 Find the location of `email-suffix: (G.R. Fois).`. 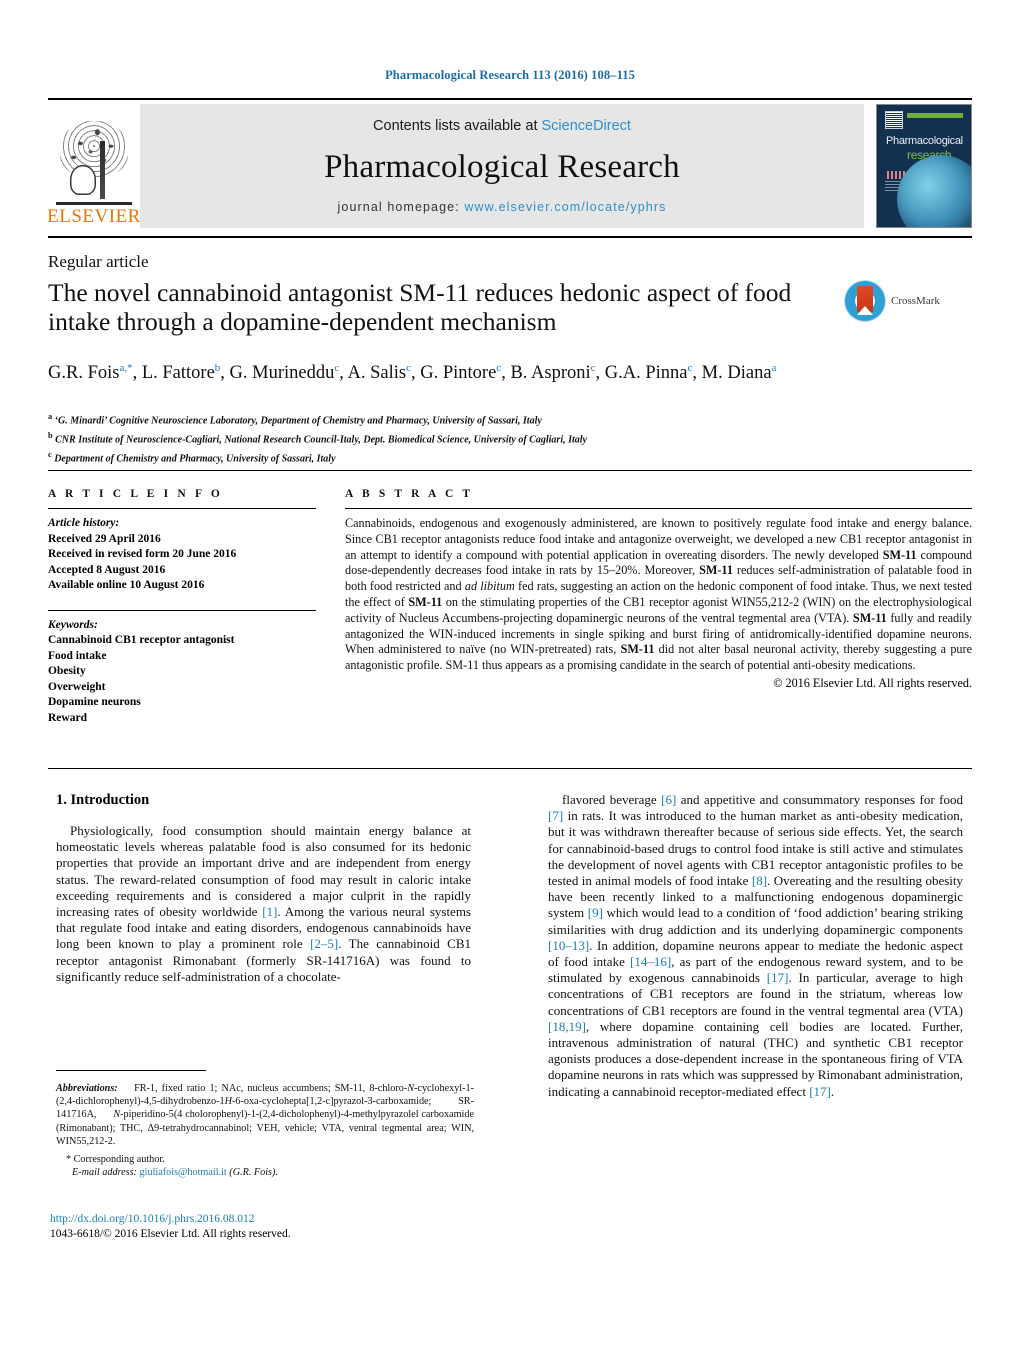

email-suffix: (G.R. Fois). is located at coordinates (253, 1173).